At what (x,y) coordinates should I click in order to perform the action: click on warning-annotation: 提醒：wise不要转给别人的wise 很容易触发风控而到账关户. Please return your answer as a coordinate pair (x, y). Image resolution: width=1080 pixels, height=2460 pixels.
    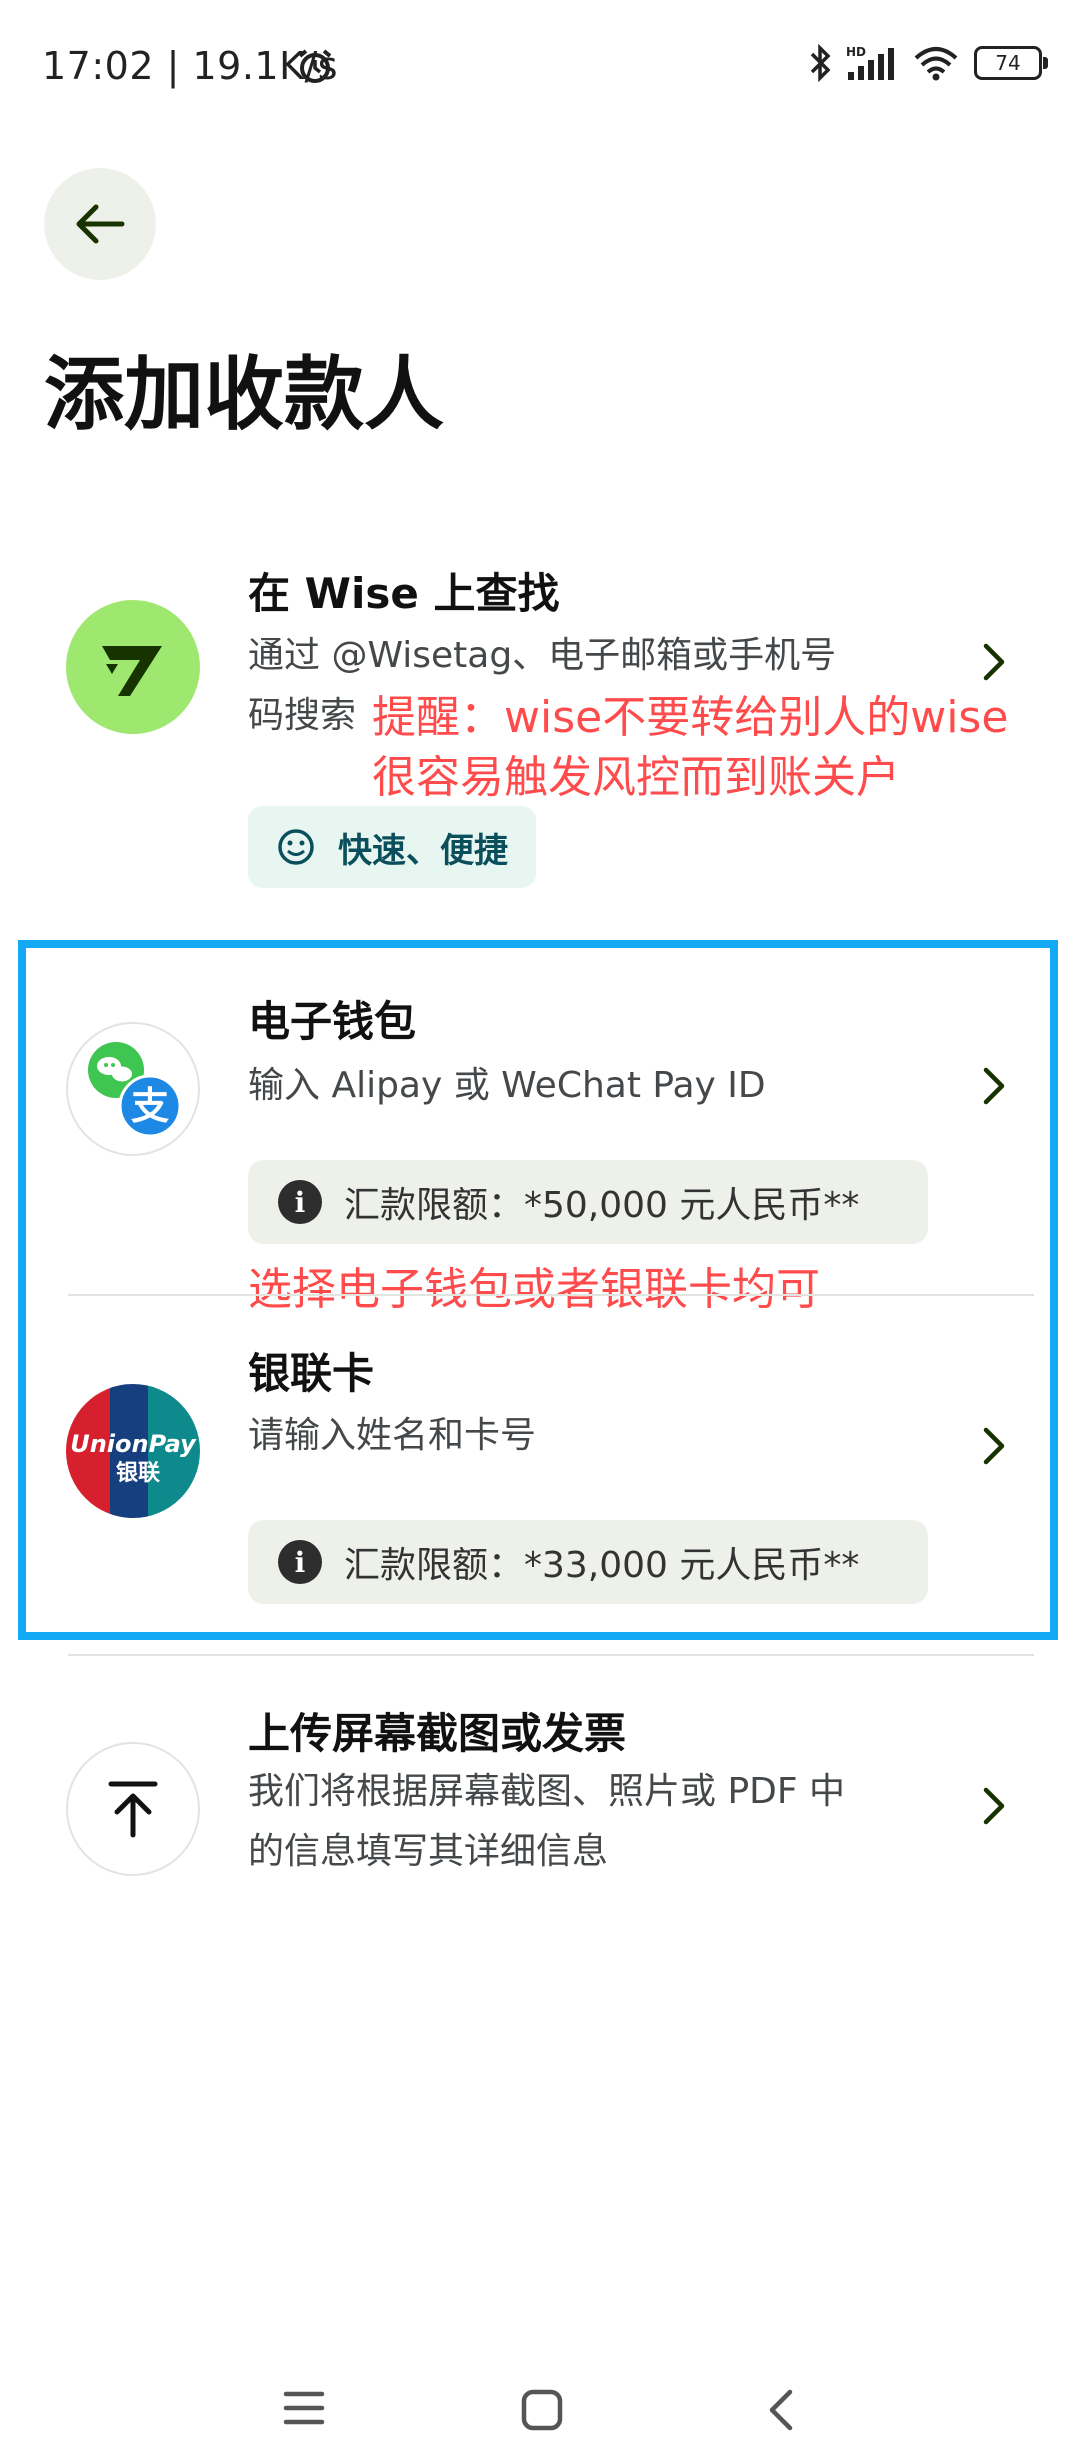
    Looking at the image, I should click on (690, 748).